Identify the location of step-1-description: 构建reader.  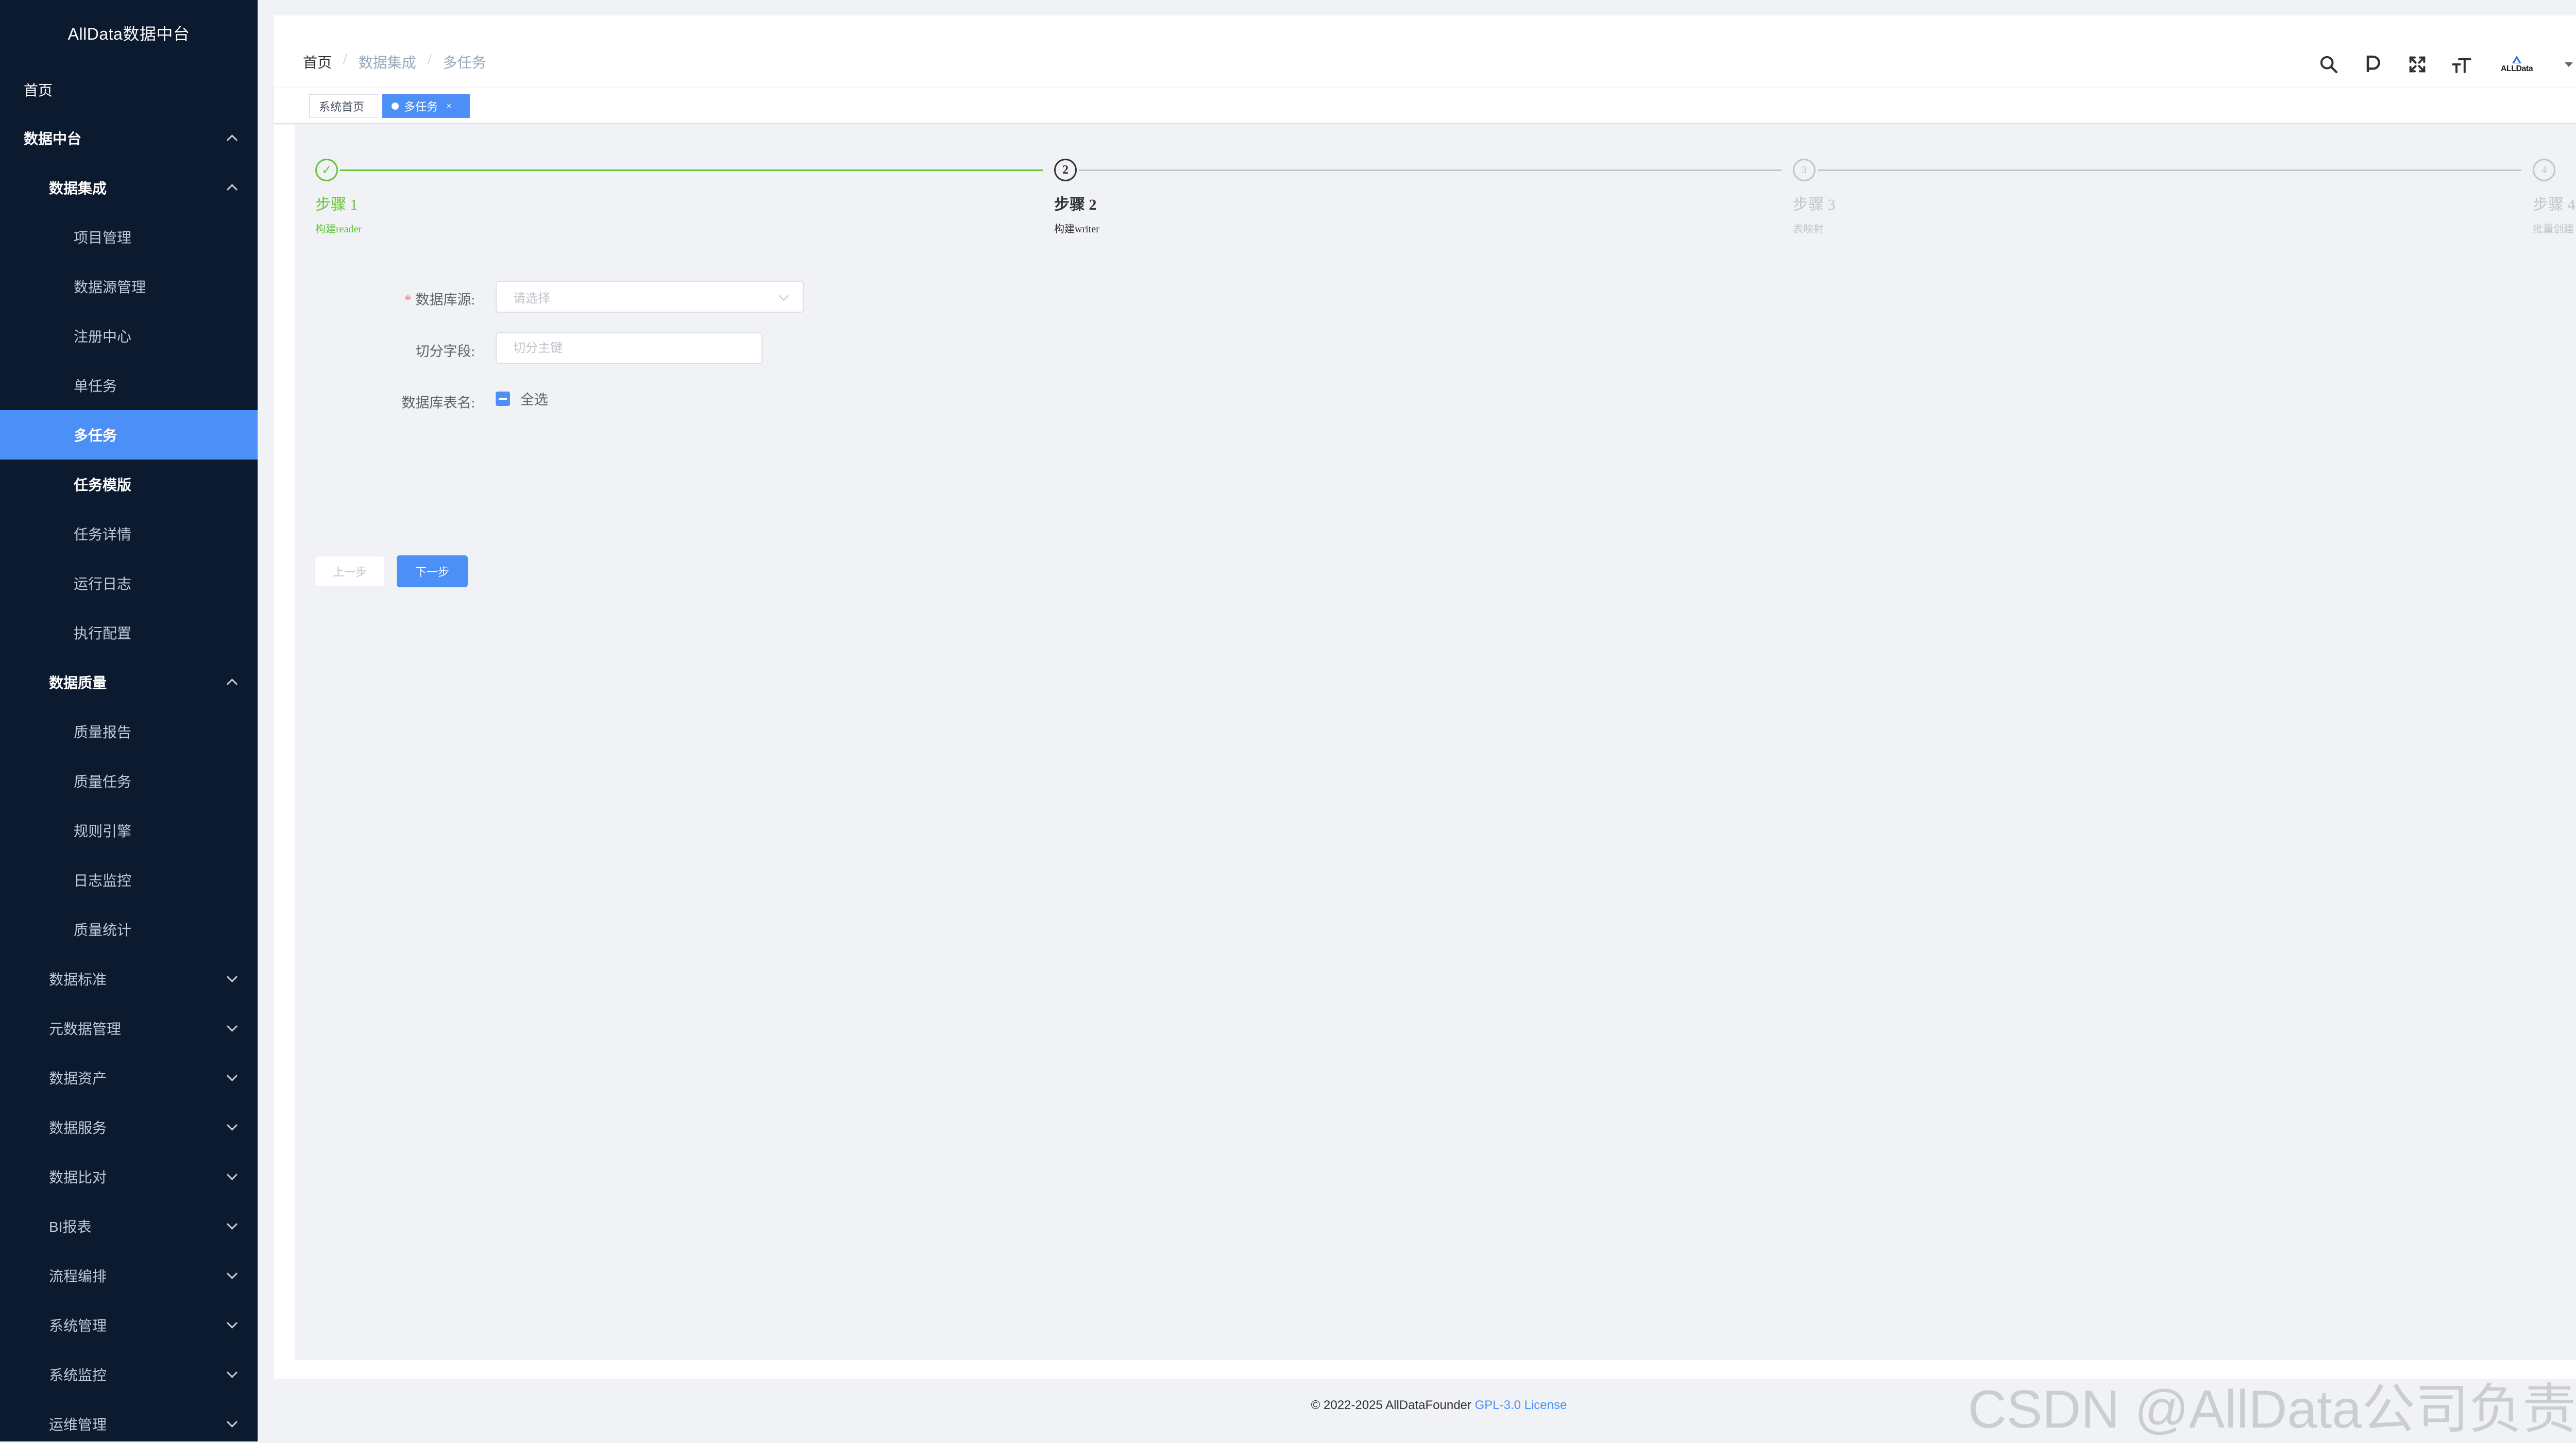
(338, 230).